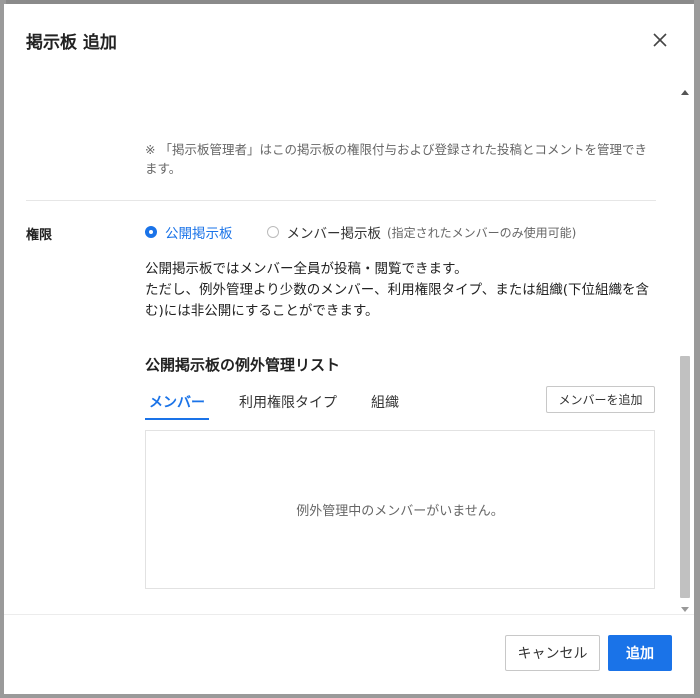 The height and width of the screenshot is (698, 700). Describe the element at coordinates (199, 234) in the screenshot. I see `radio-public-label: 公開掲示板` at that location.